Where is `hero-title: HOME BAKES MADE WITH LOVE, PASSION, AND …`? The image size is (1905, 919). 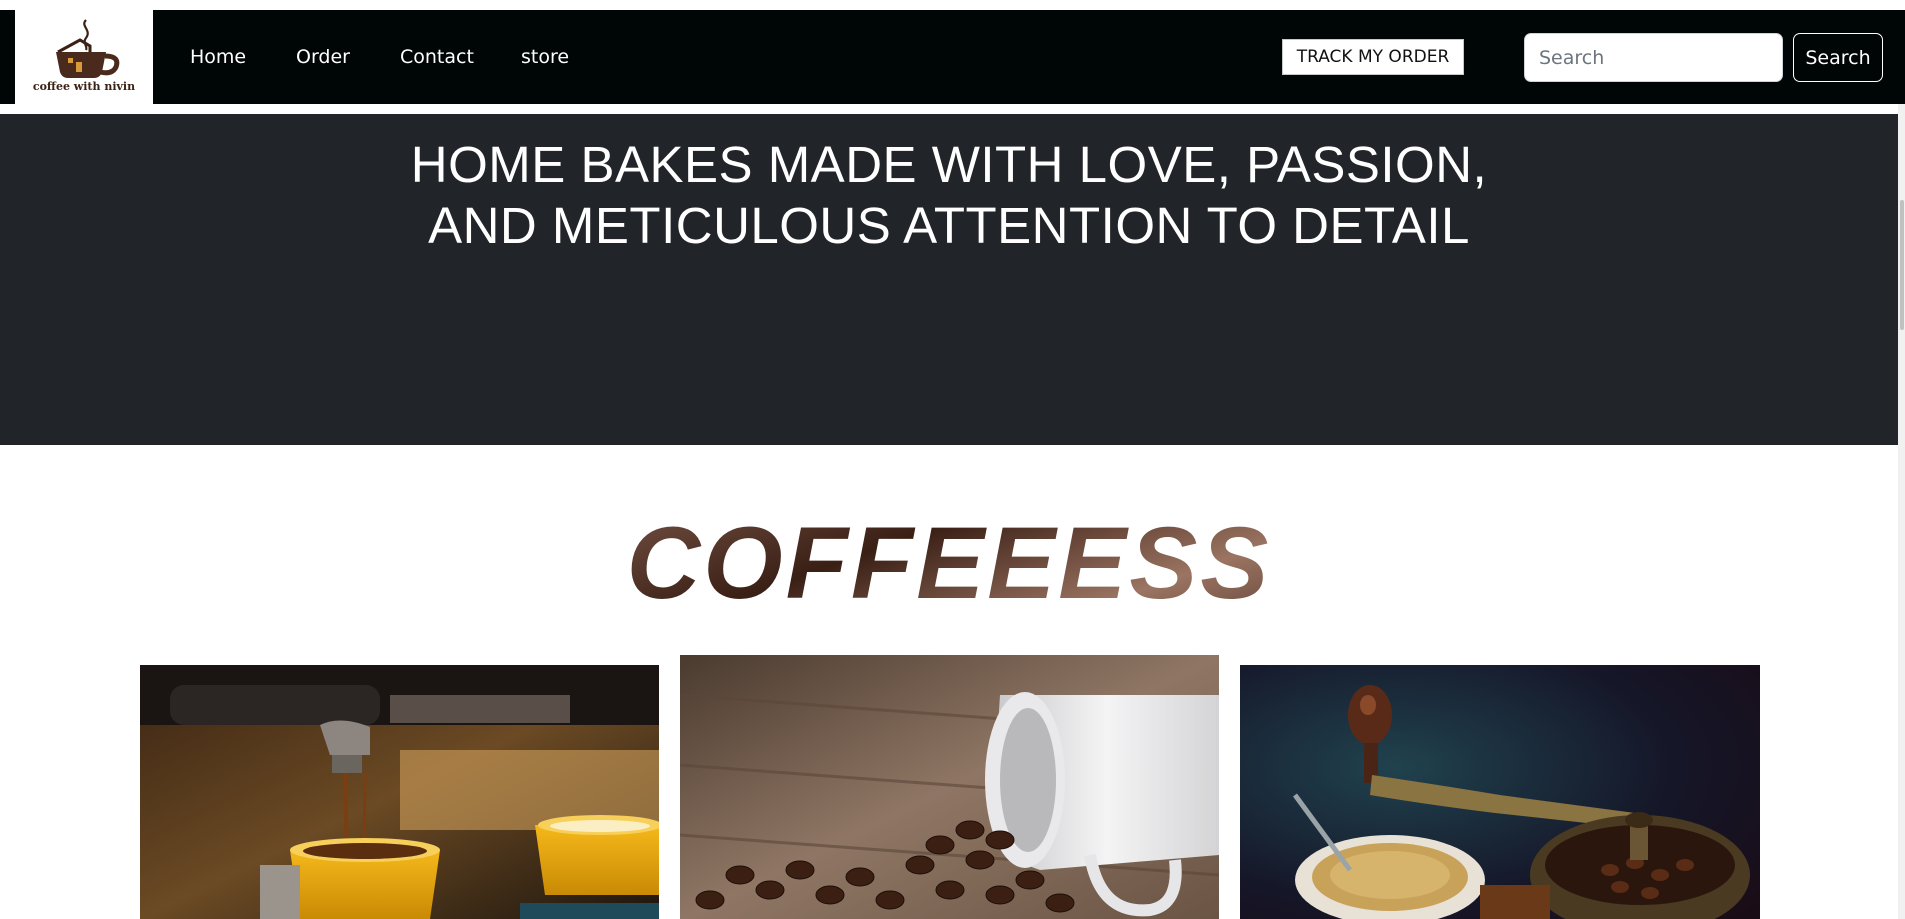 hero-title: HOME BAKES MADE WITH LOVE, PASSION, AND … is located at coordinates (949, 195).